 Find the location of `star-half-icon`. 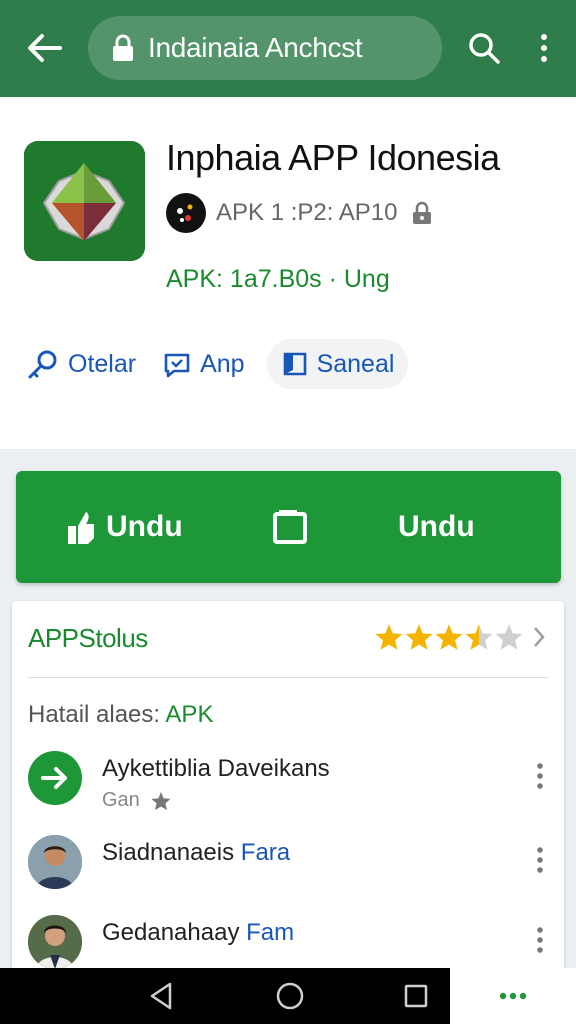

star-half-icon is located at coordinates (479, 637).